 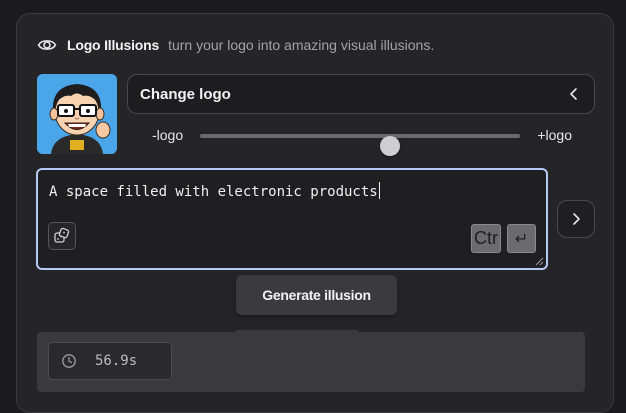 I want to click on slider-thumb, so click(x=390, y=146).